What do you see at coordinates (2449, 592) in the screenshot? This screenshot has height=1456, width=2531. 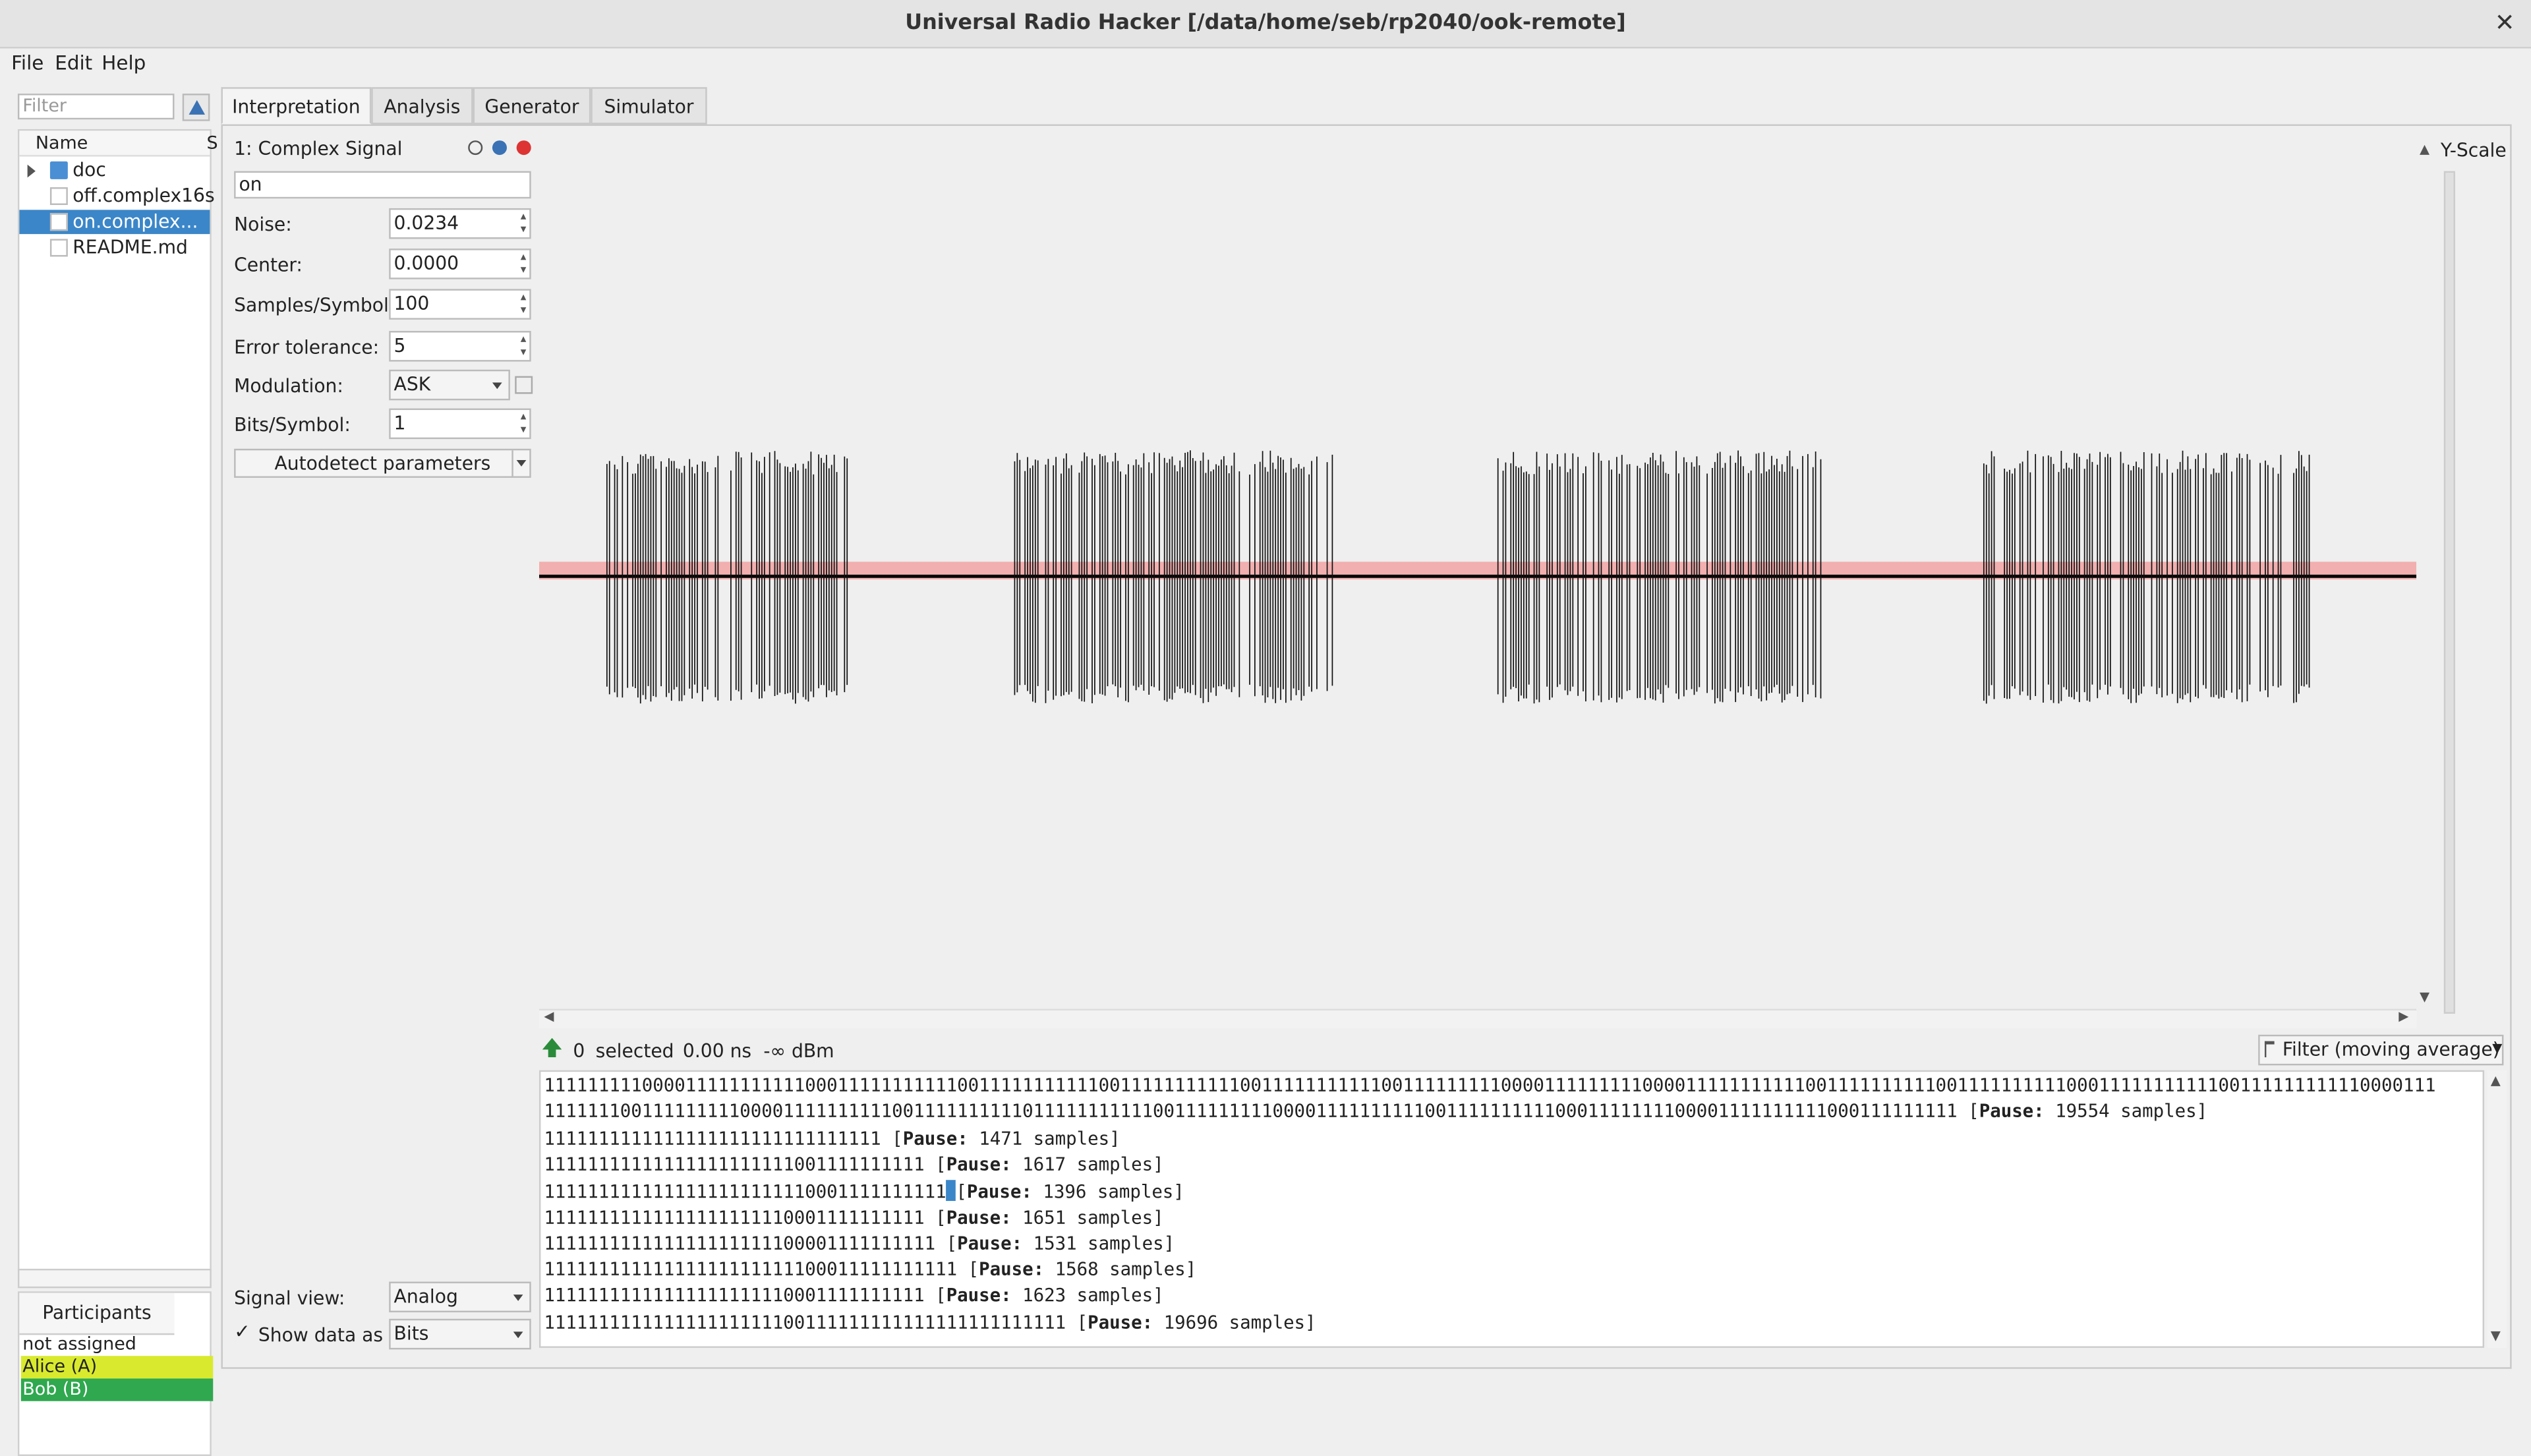 I see `y-scale-slider` at bounding box center [2449, 592].